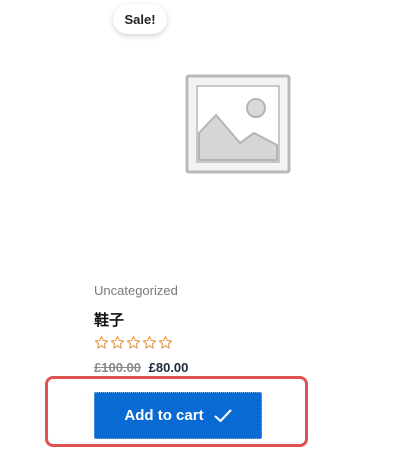 The height and width of the screenshot is (453, 408). What do you see at coordinates (168, 367) in the screenshot?
I see `sale-price: £80.00` at bounding box center [168, 367].